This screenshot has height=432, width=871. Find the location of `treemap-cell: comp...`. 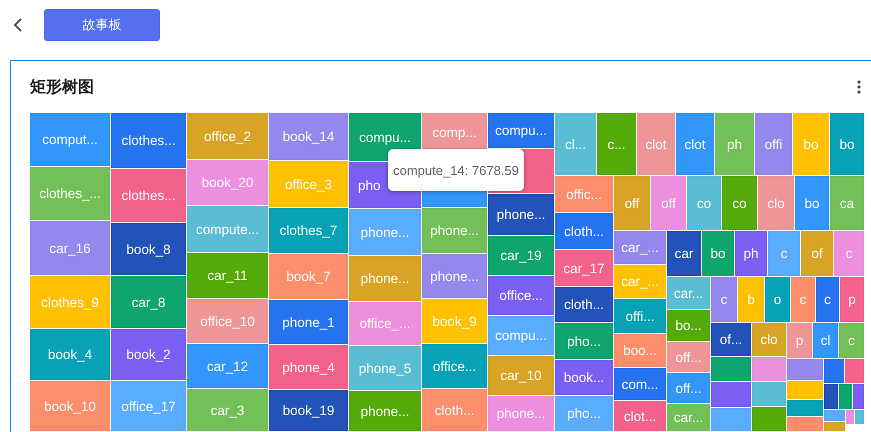

treemap-cell: comp... is located at coordinates (454, 132).